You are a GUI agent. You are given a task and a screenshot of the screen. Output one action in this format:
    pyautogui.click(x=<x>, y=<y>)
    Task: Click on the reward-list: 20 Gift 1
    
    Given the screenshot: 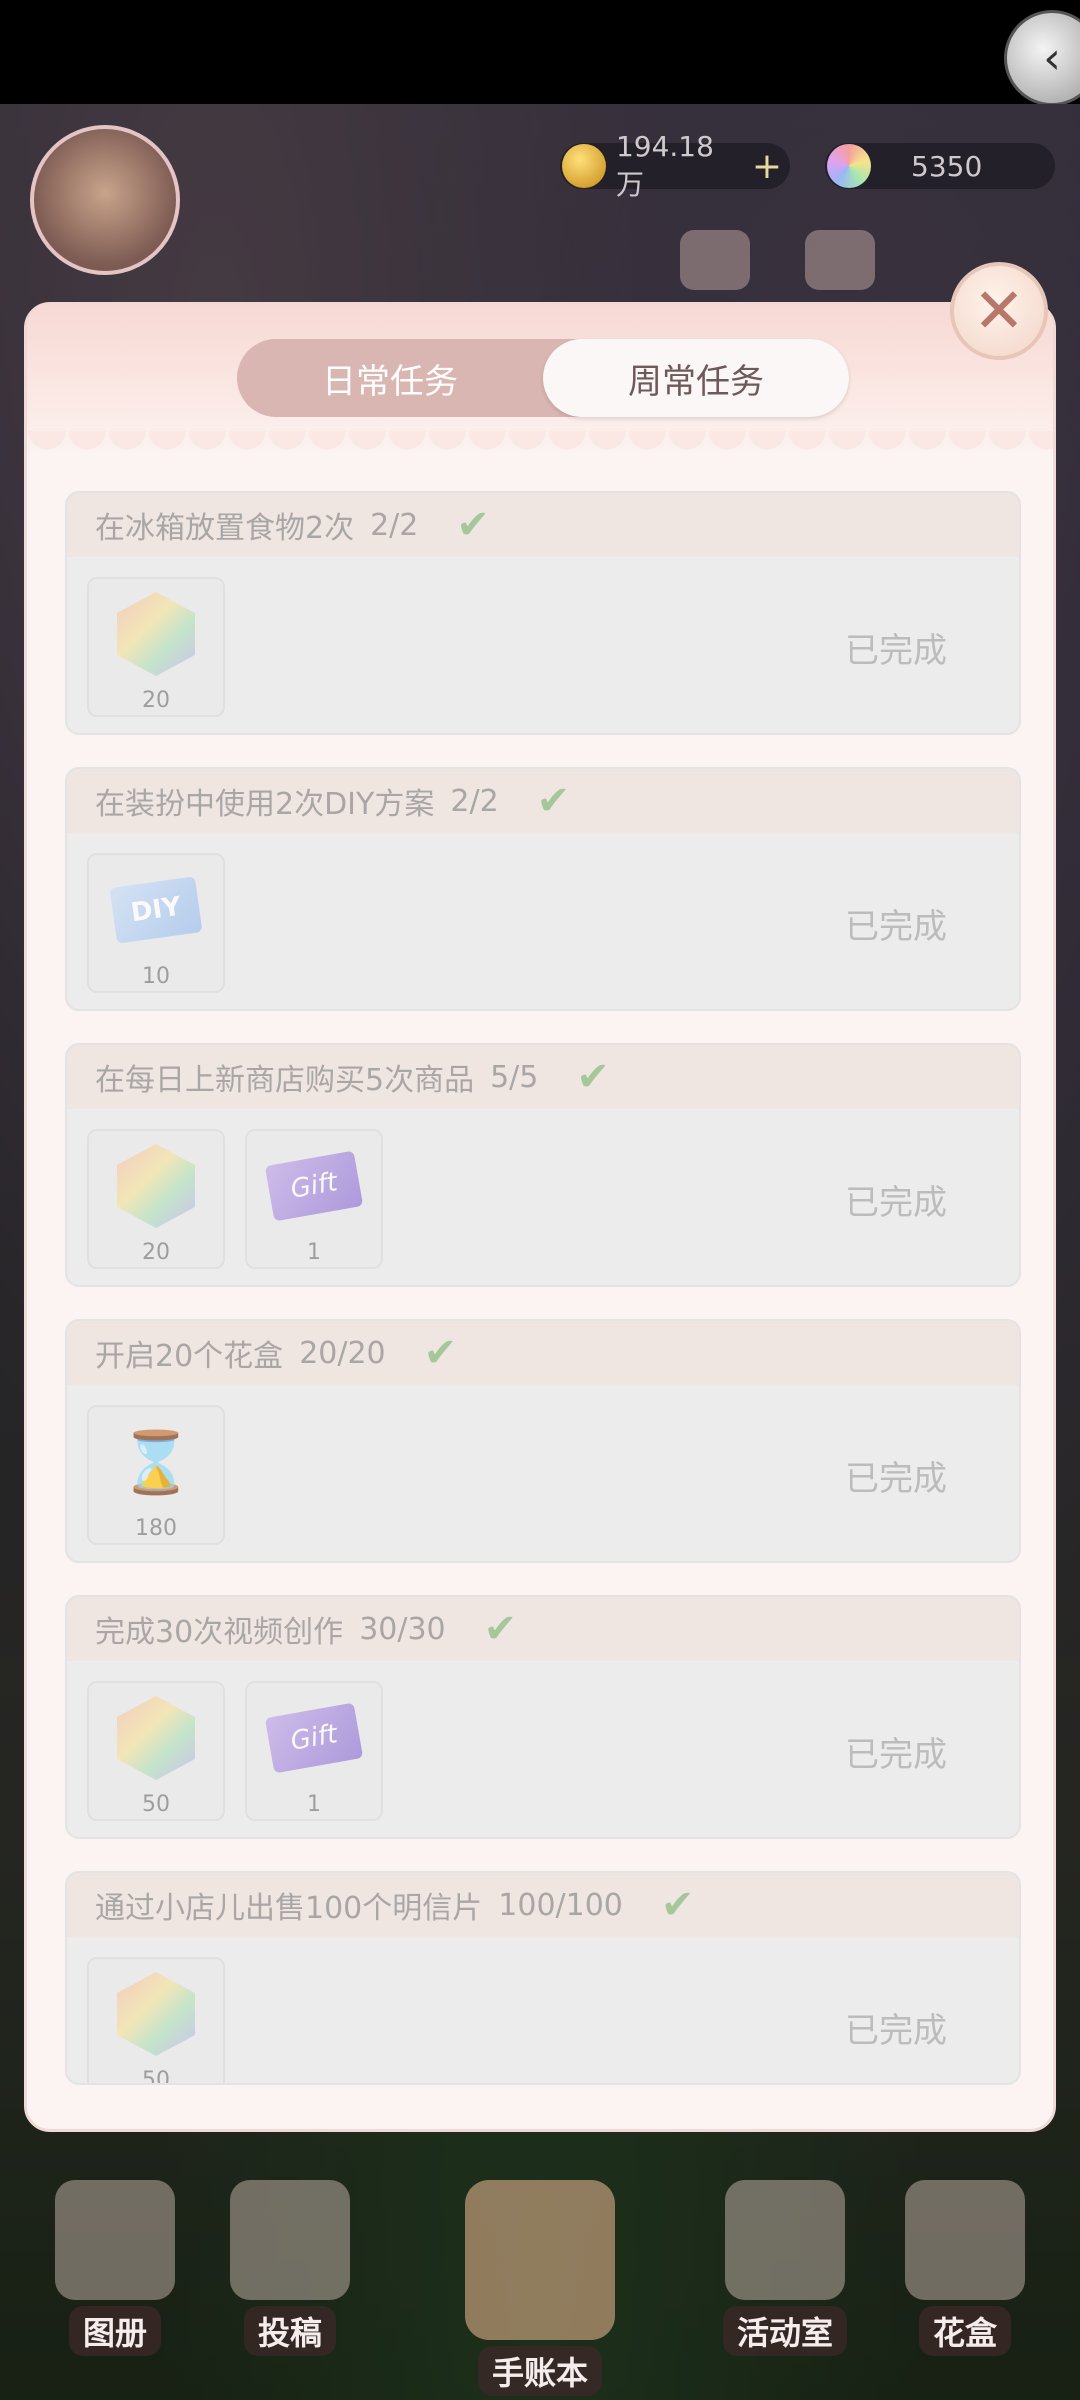 What is the action you would take?
    pyautogui.click(x=245, y=1199)
    